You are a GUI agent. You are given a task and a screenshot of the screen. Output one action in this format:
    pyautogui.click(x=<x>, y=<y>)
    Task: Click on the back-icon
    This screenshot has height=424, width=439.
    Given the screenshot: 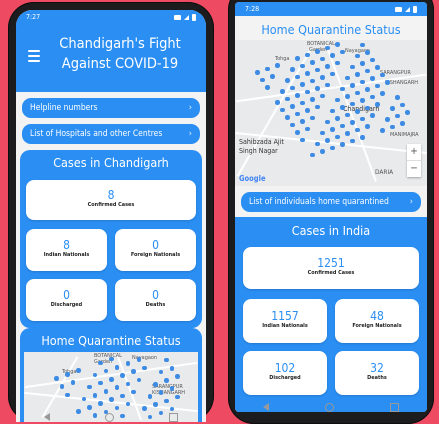 What is the action you would take?
    pyautogui.click(x=266, y=407)
    